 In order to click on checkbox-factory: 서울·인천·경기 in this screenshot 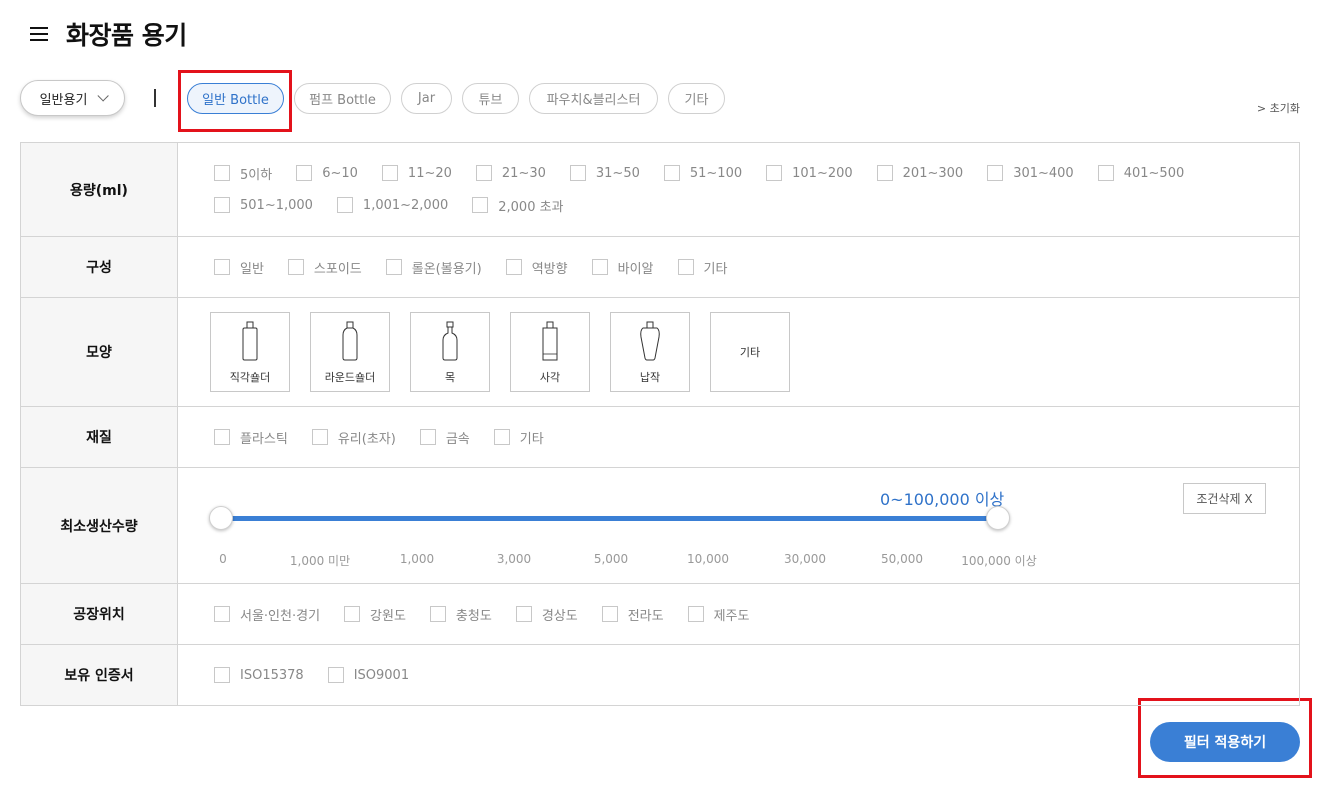, I will do `click(267, 615)`.